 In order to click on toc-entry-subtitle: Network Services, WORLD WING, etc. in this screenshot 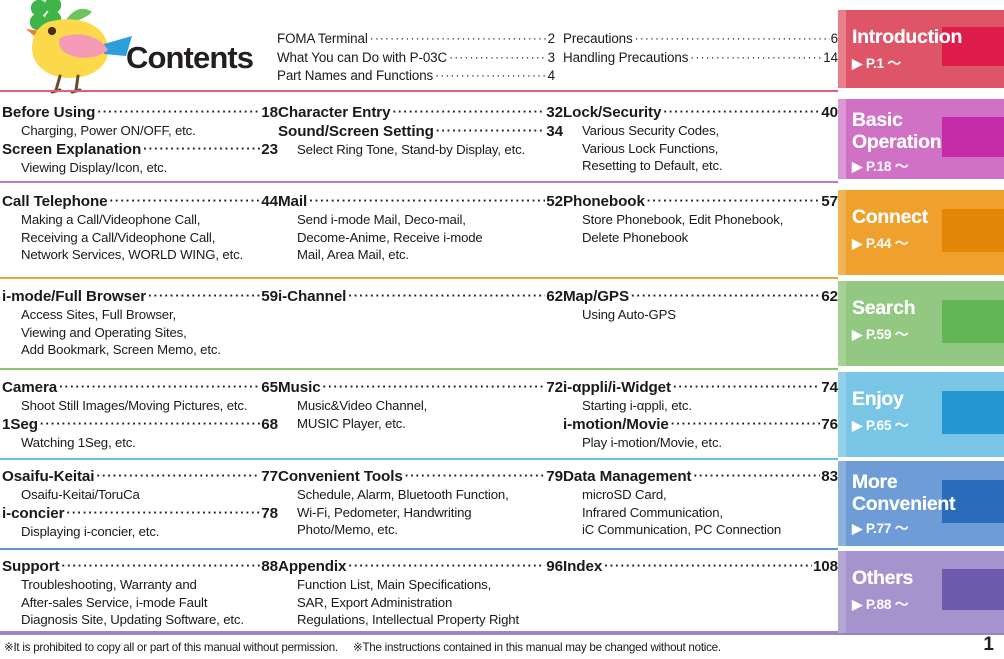, I will do `click(132, 255)`.